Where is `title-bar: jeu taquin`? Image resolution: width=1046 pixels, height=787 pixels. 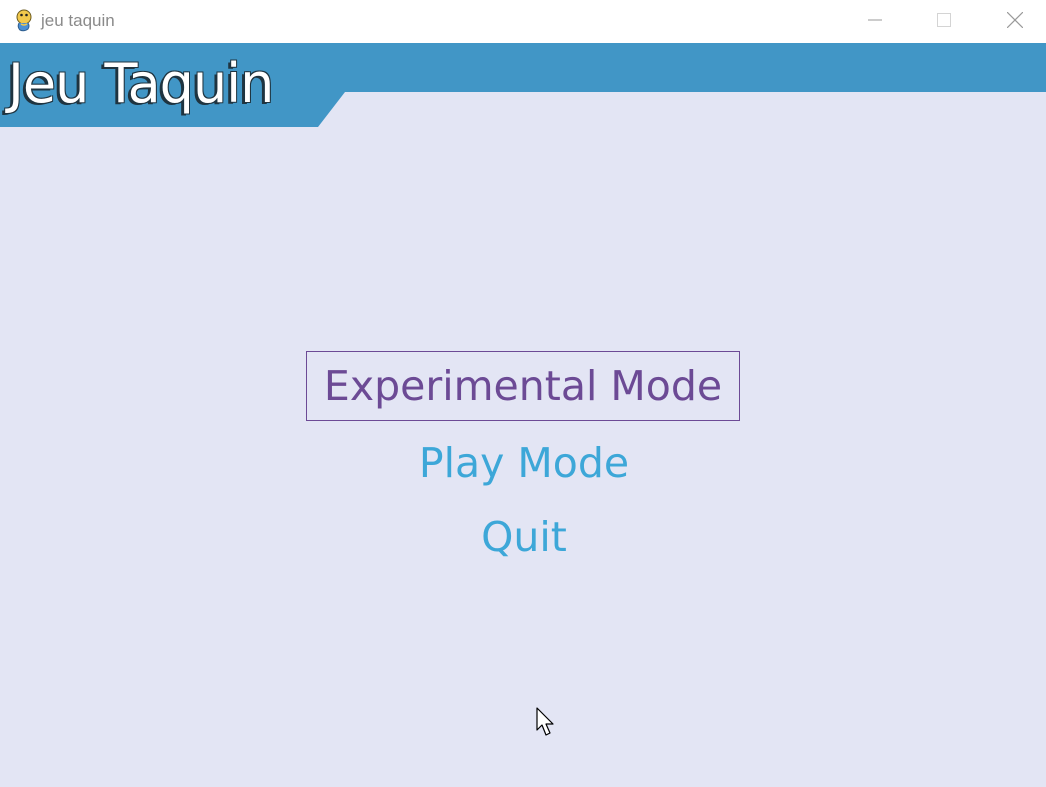
title-bar: jeu taquin is located at coordinates (523, 21).